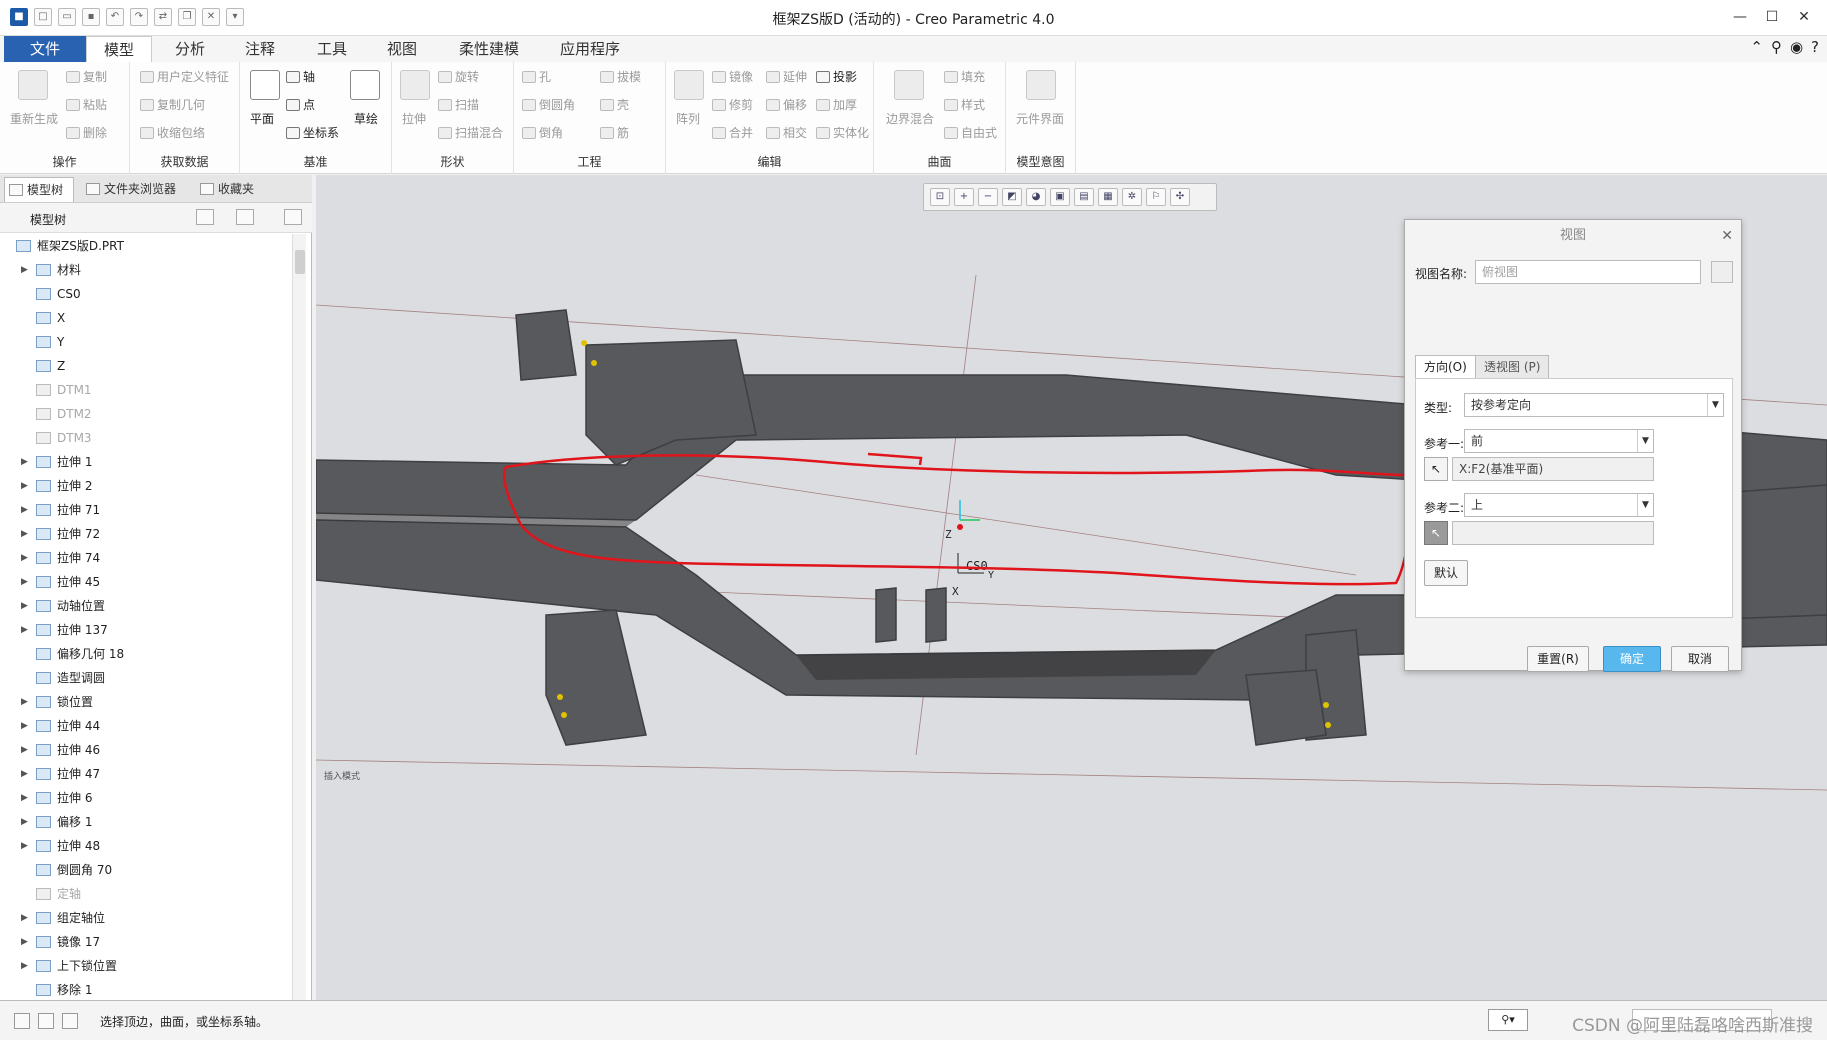 The image size is (1827, 1040). What do you see at coordinates (366, 118) in the screenshot?
I see `sketch-button: 草绘` at bounding box center [366, 118].